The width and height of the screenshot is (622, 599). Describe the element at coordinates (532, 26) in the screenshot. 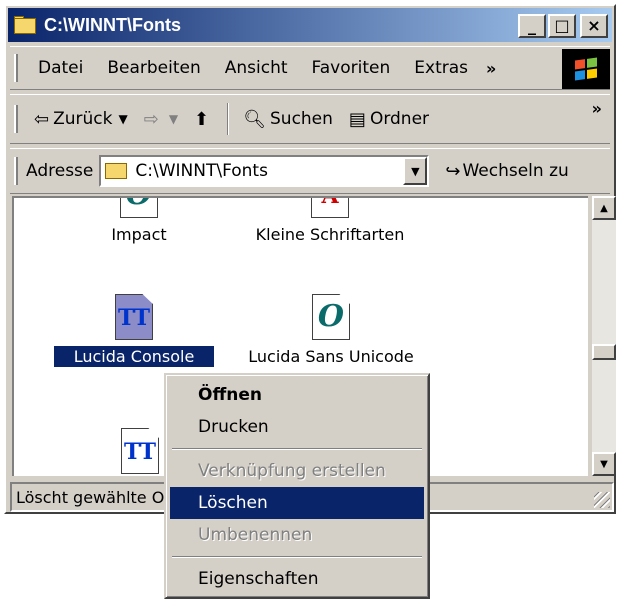

I see `minimize-button: _` at that location.